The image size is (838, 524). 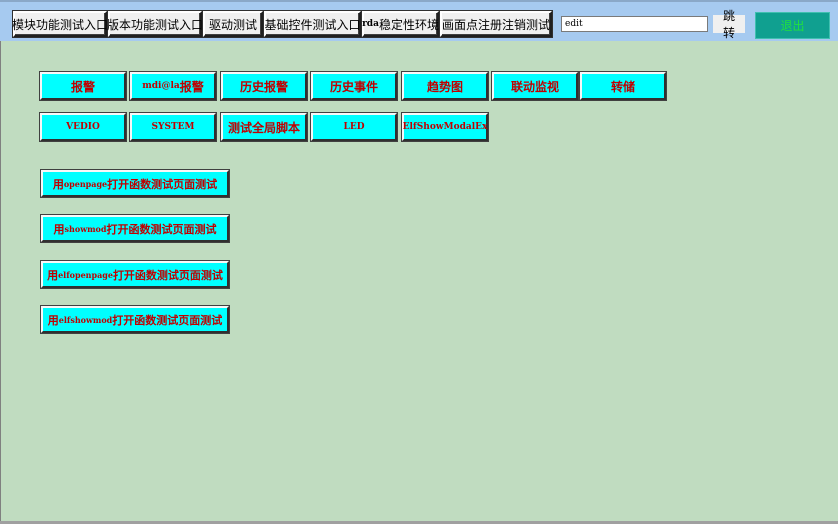 I want to click on module-test-entry-button: 模块功能测试入口, so click(x=60, y=24).